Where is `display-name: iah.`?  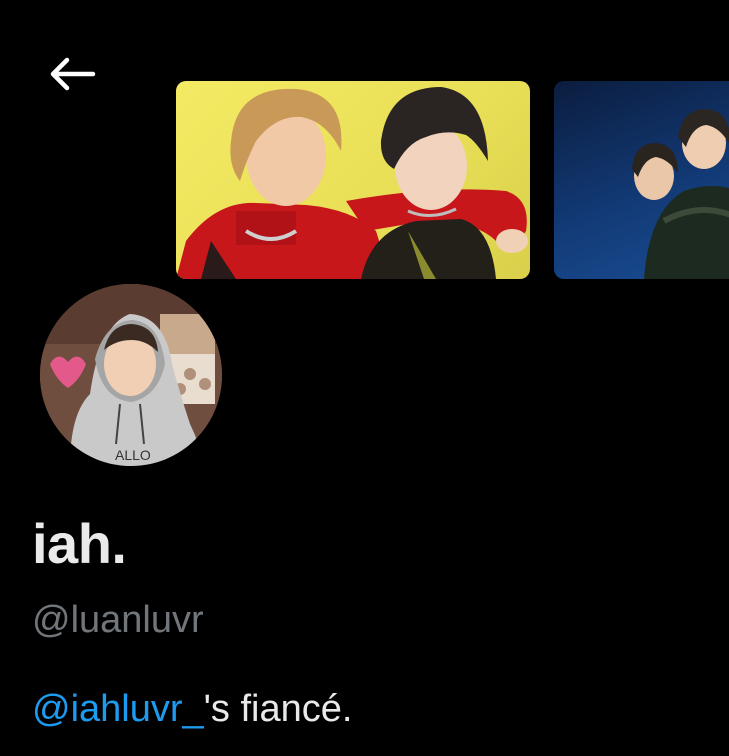
display-name: iah. is located at coordinates (79, 543).